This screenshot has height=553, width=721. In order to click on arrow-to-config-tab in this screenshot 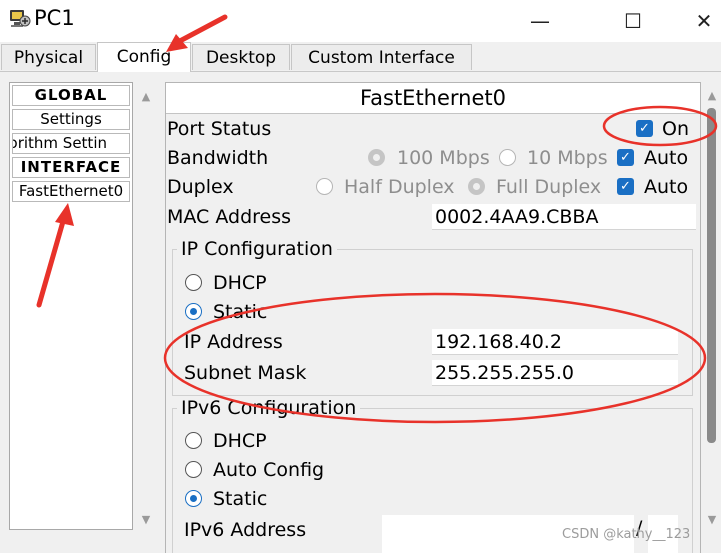, I will do `click(201, 29)`.